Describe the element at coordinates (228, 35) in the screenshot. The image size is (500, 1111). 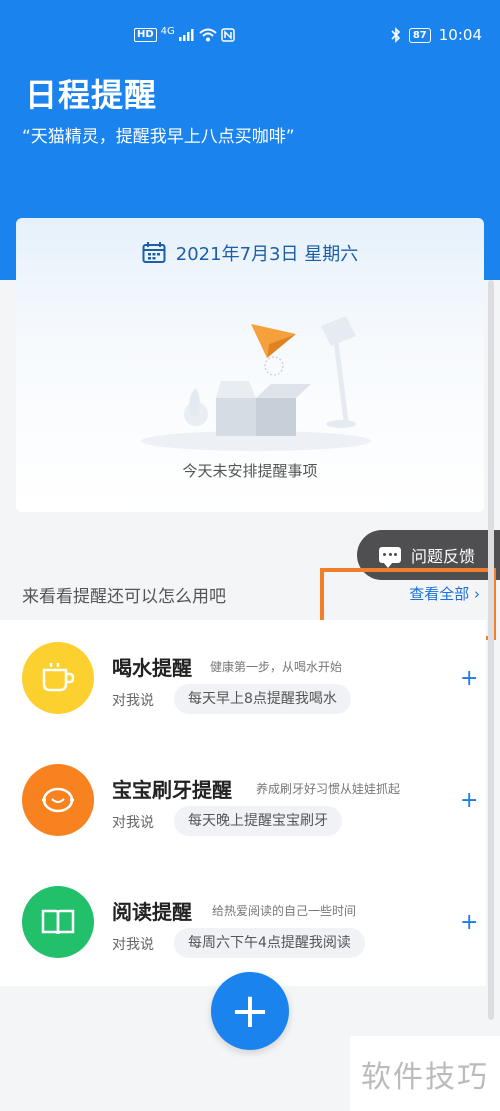
I see `nfc-icon` at that location.